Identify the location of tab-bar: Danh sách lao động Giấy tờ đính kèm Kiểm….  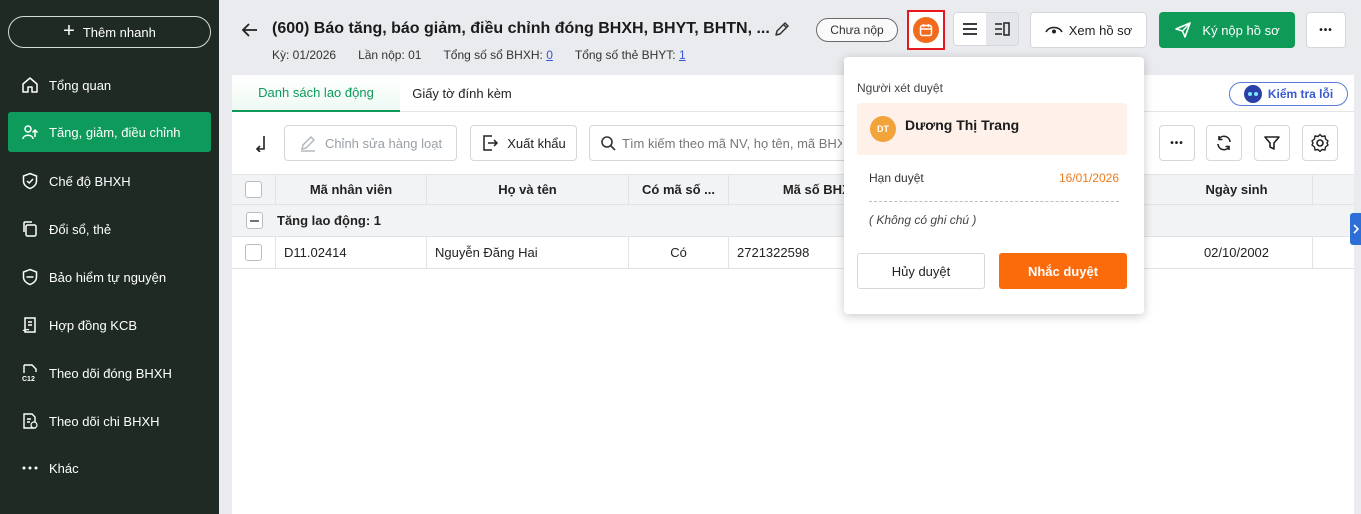
(793, 93).